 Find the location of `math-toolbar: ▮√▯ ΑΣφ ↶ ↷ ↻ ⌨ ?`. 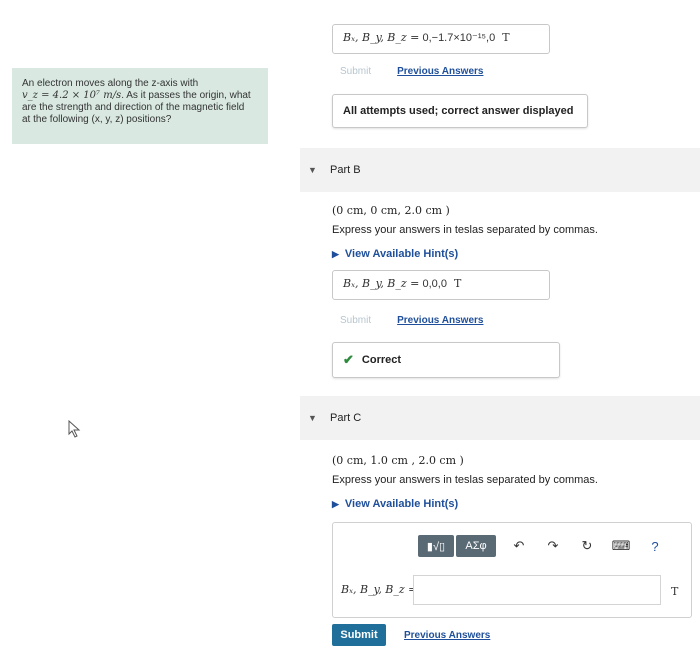

math-toolbar: ▮√▯ ΑΣφ ↶ ↷ ↻ ⌨ ? is located at coordinates (543, 546).